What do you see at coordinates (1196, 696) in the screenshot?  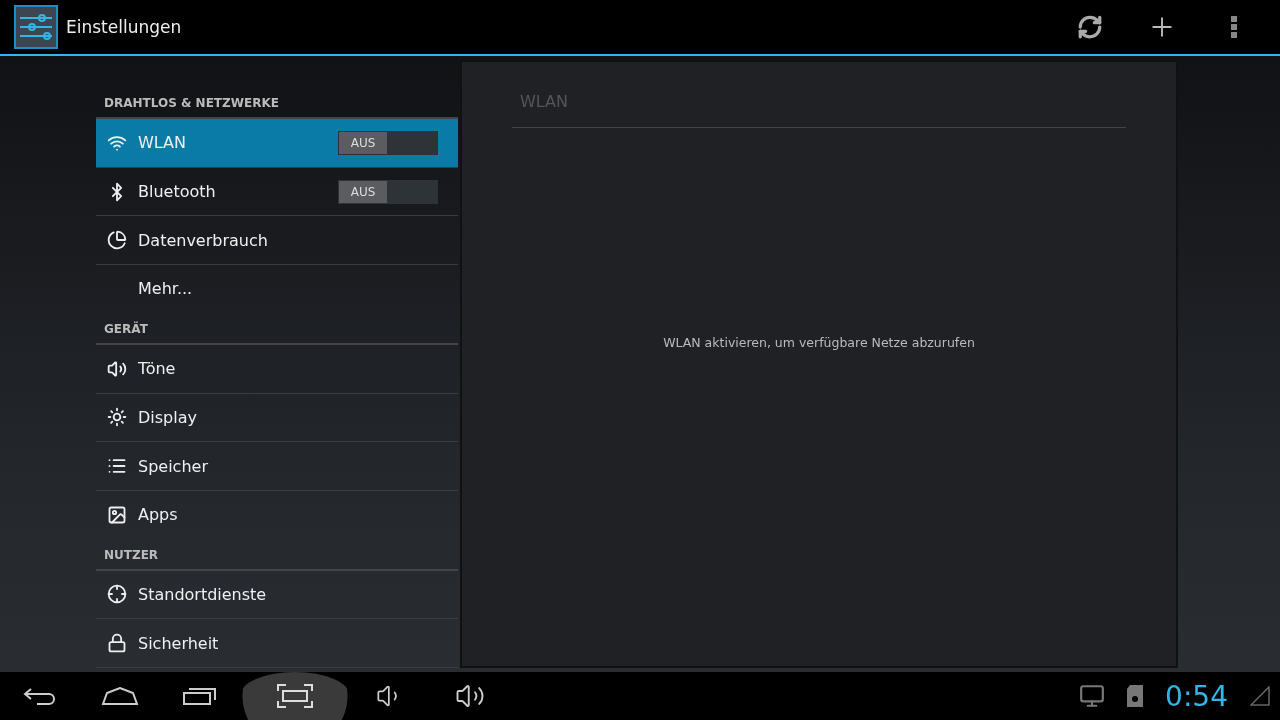 I see `clock: 0:54` at bounding box center [1196, 696].